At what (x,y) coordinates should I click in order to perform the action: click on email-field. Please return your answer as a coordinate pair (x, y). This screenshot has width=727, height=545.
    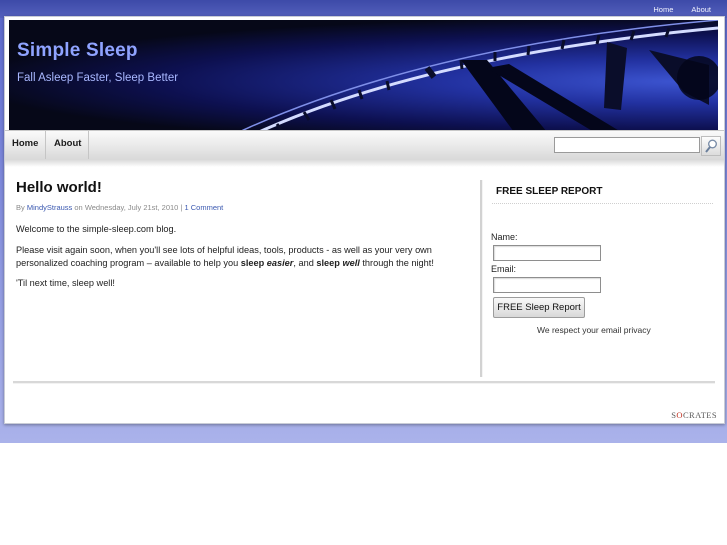
    Looking at the image, I should click on (547, 285).